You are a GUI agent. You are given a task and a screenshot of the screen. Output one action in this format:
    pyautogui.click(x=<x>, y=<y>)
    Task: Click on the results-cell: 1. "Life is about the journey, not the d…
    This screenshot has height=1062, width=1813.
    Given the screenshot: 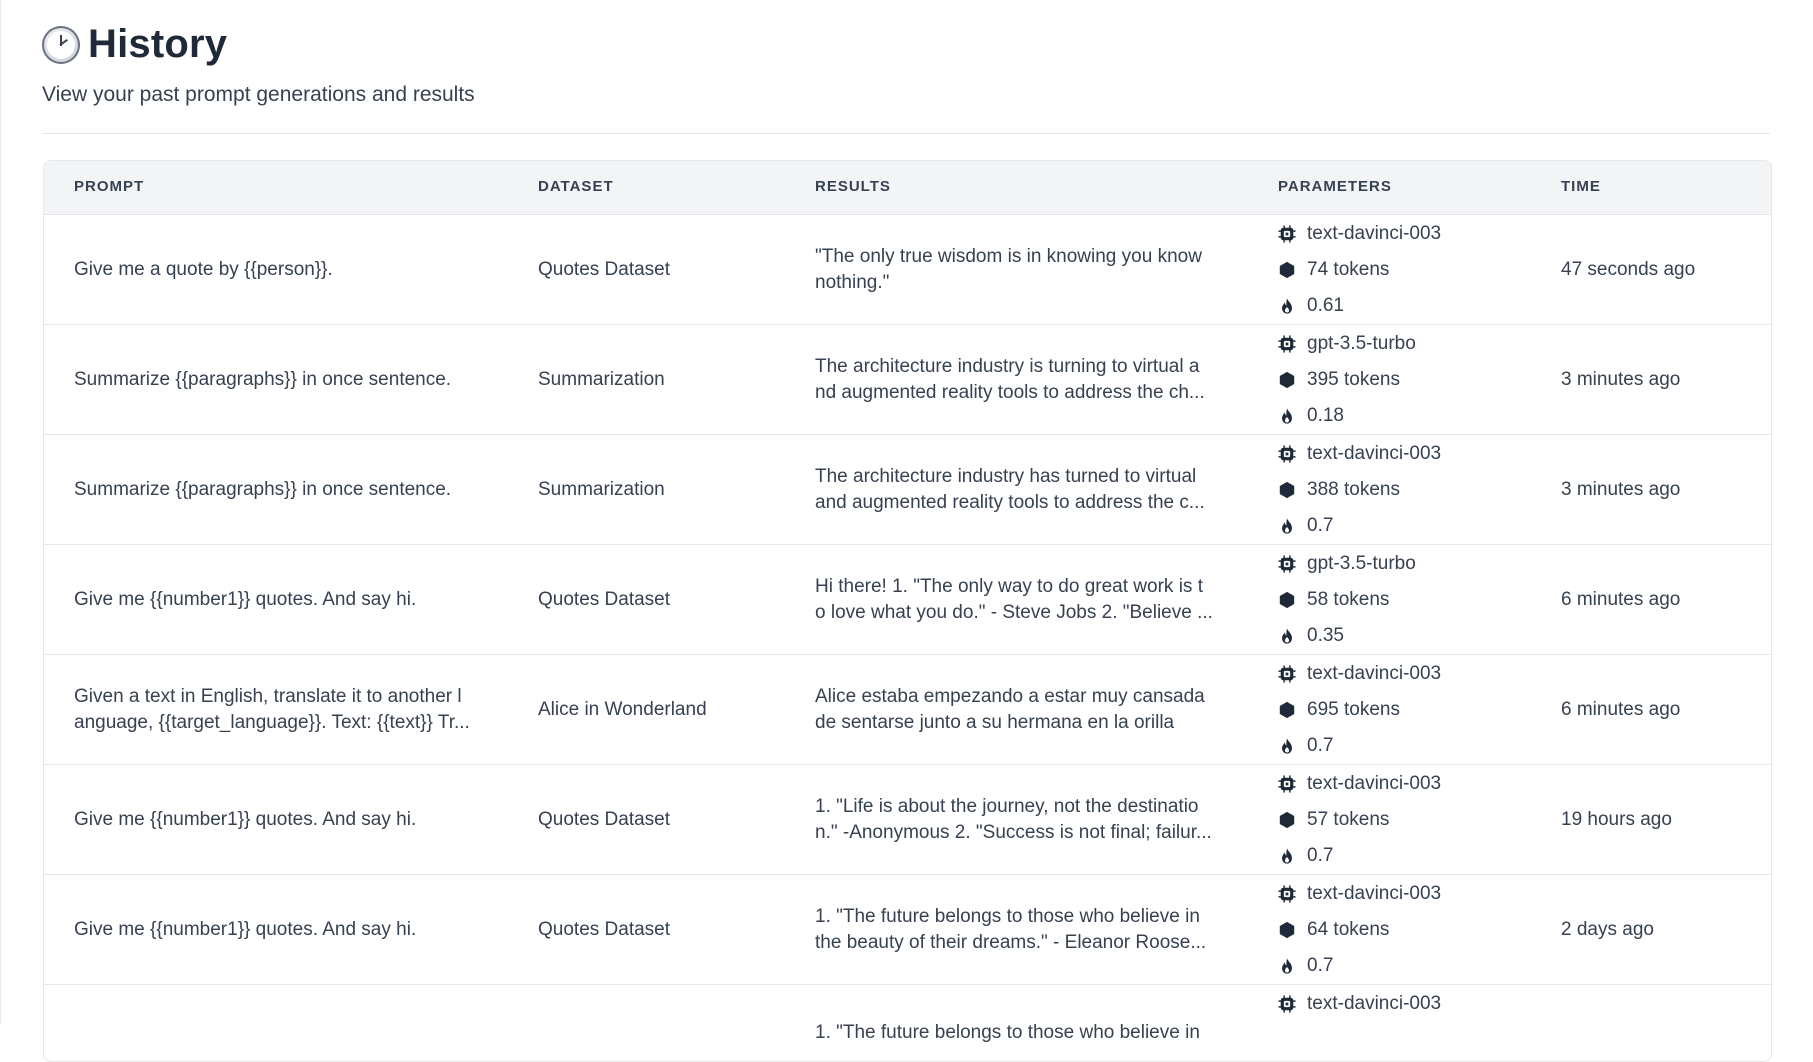 What is the action you would take?
    pyautogui.click(x=1013, y=819)
    